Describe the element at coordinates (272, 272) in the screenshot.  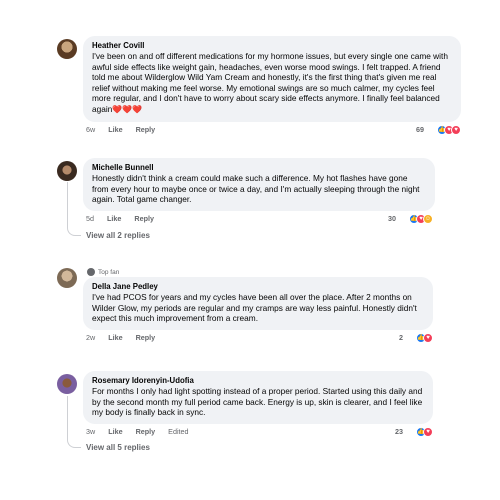
I see `top-fan-badge: Top fan` at that location.